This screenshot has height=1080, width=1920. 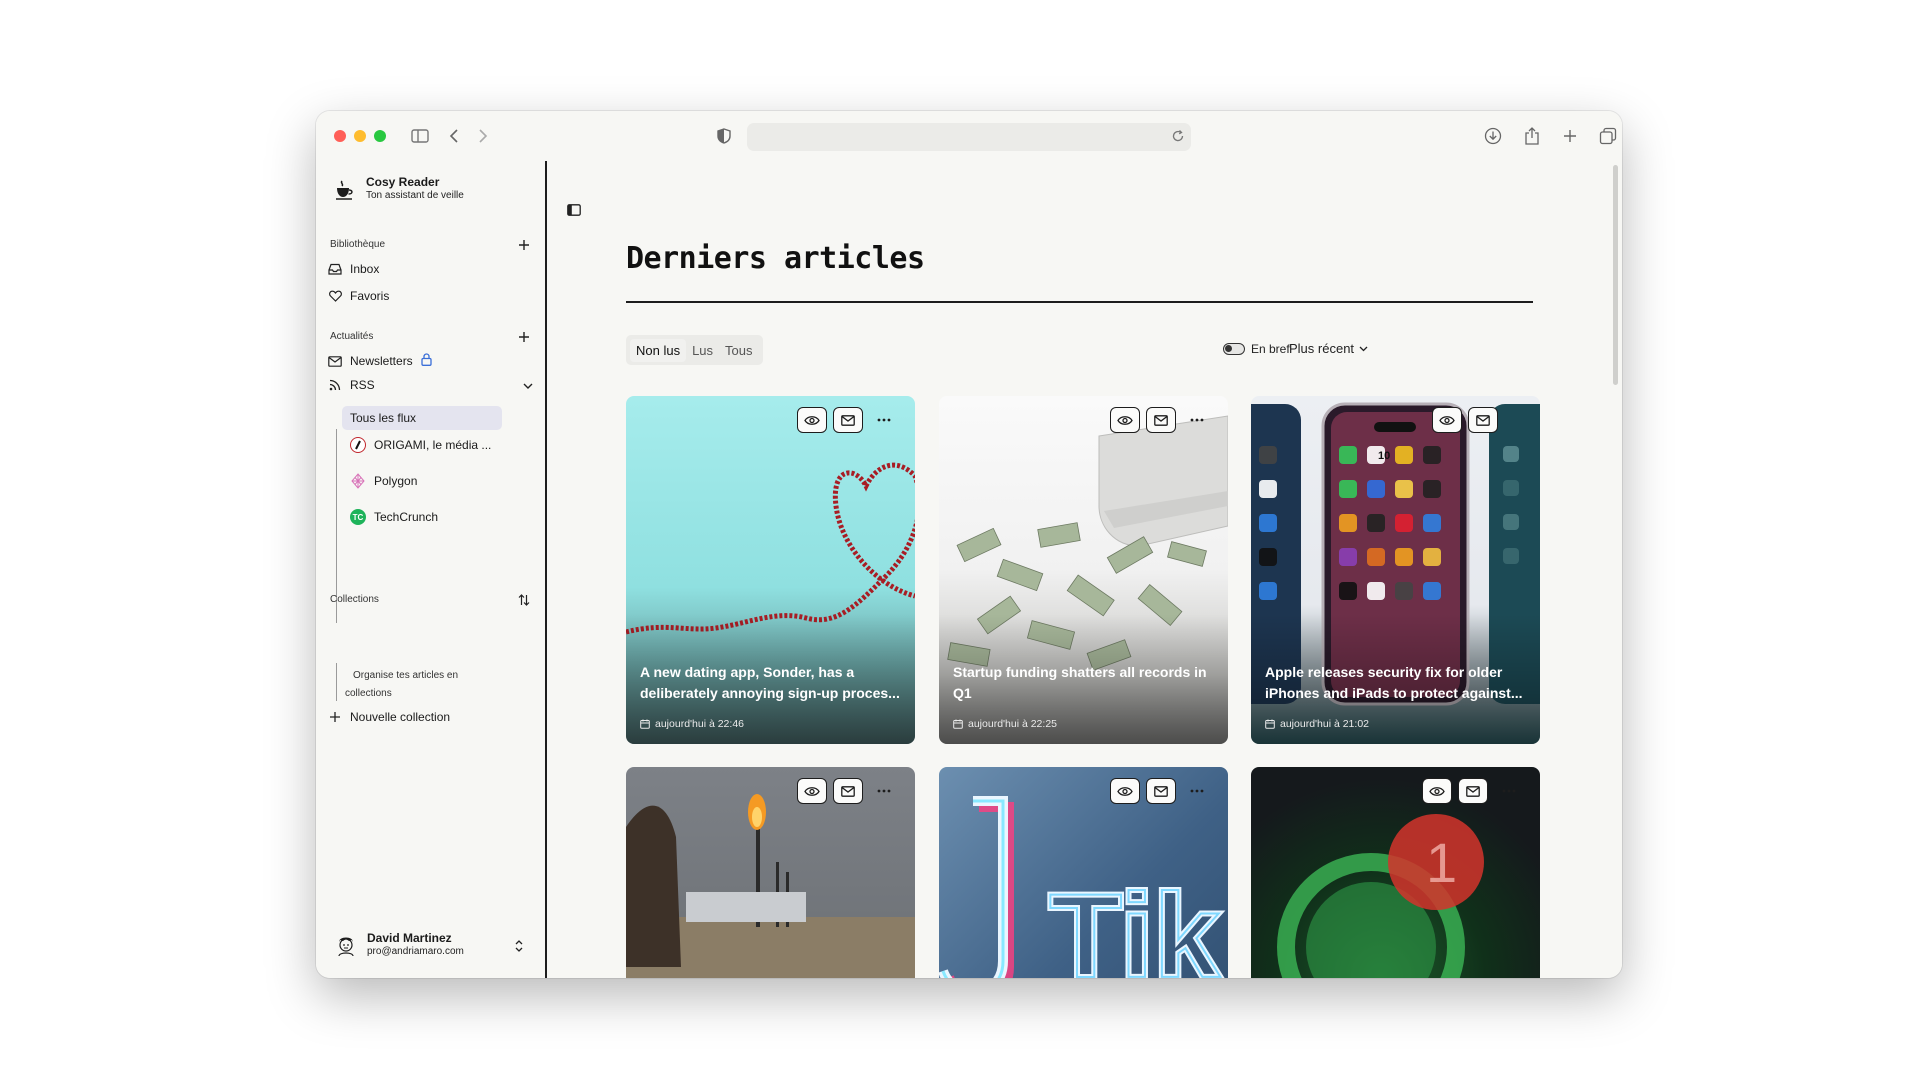 I want to click on sidebar-item-label: Favoris, so click(x=370, y=296).